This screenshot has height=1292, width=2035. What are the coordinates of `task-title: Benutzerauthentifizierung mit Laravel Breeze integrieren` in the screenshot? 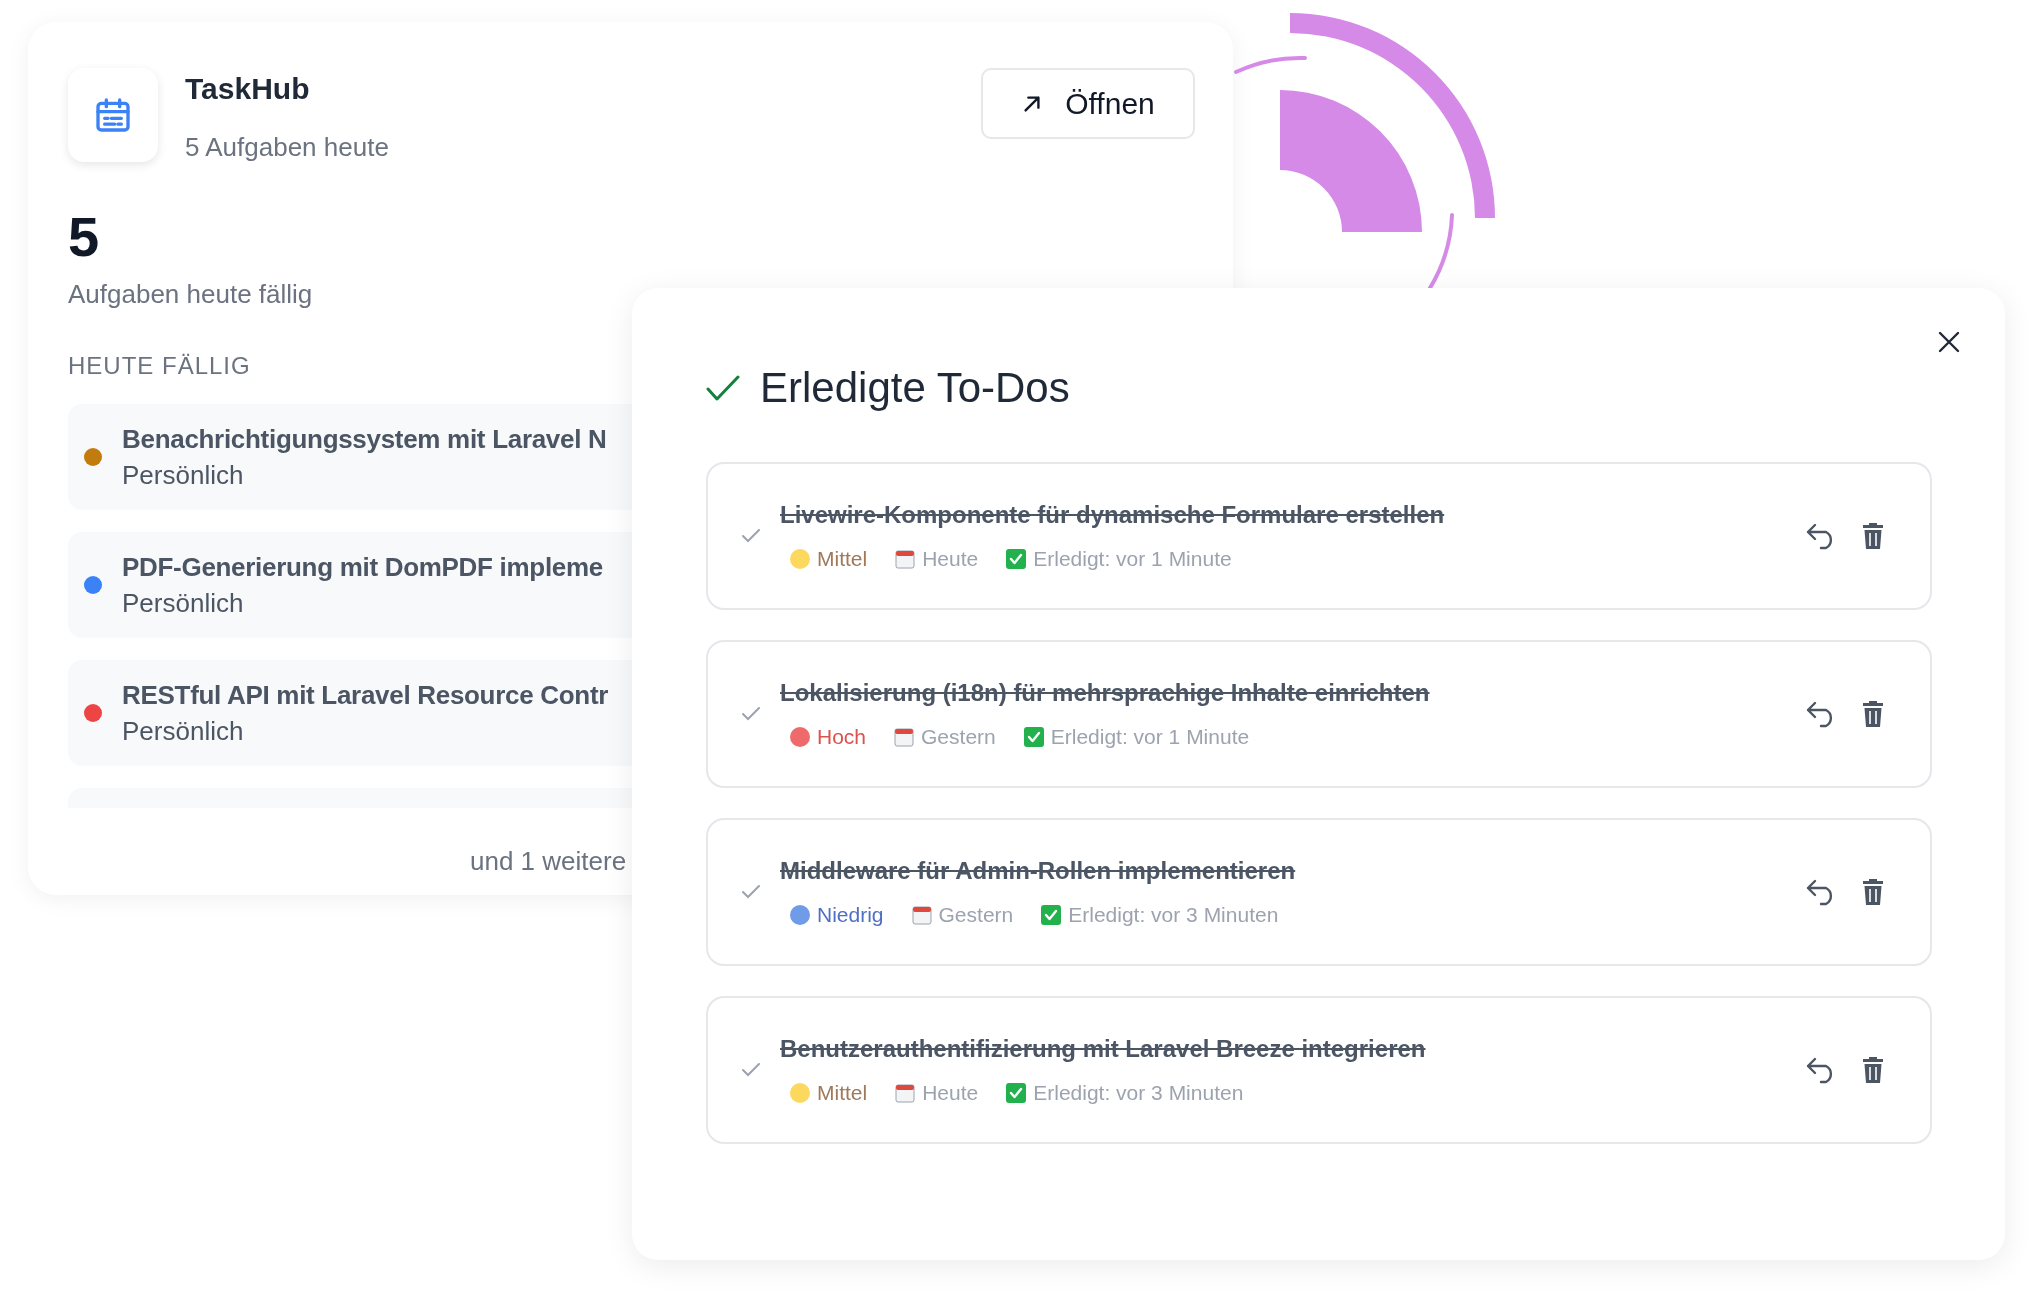 It's located at (1103, 1049).